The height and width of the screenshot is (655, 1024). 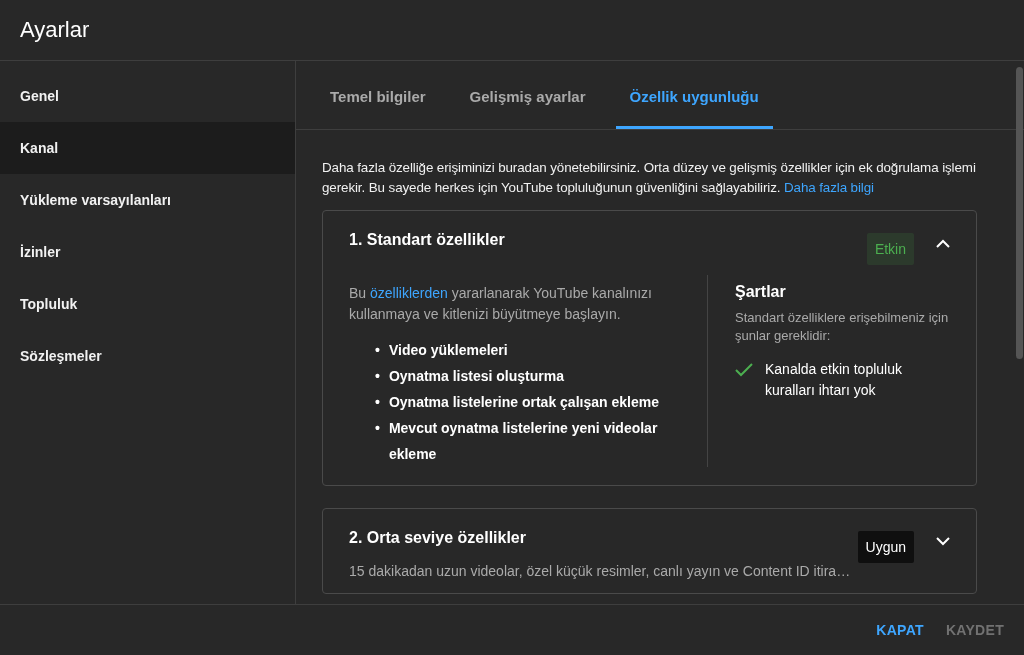 I want to click on requirements-text: Standart özelliklere erişebilmeniz için şunlar gereklidir:, so click(x=842, y=327).